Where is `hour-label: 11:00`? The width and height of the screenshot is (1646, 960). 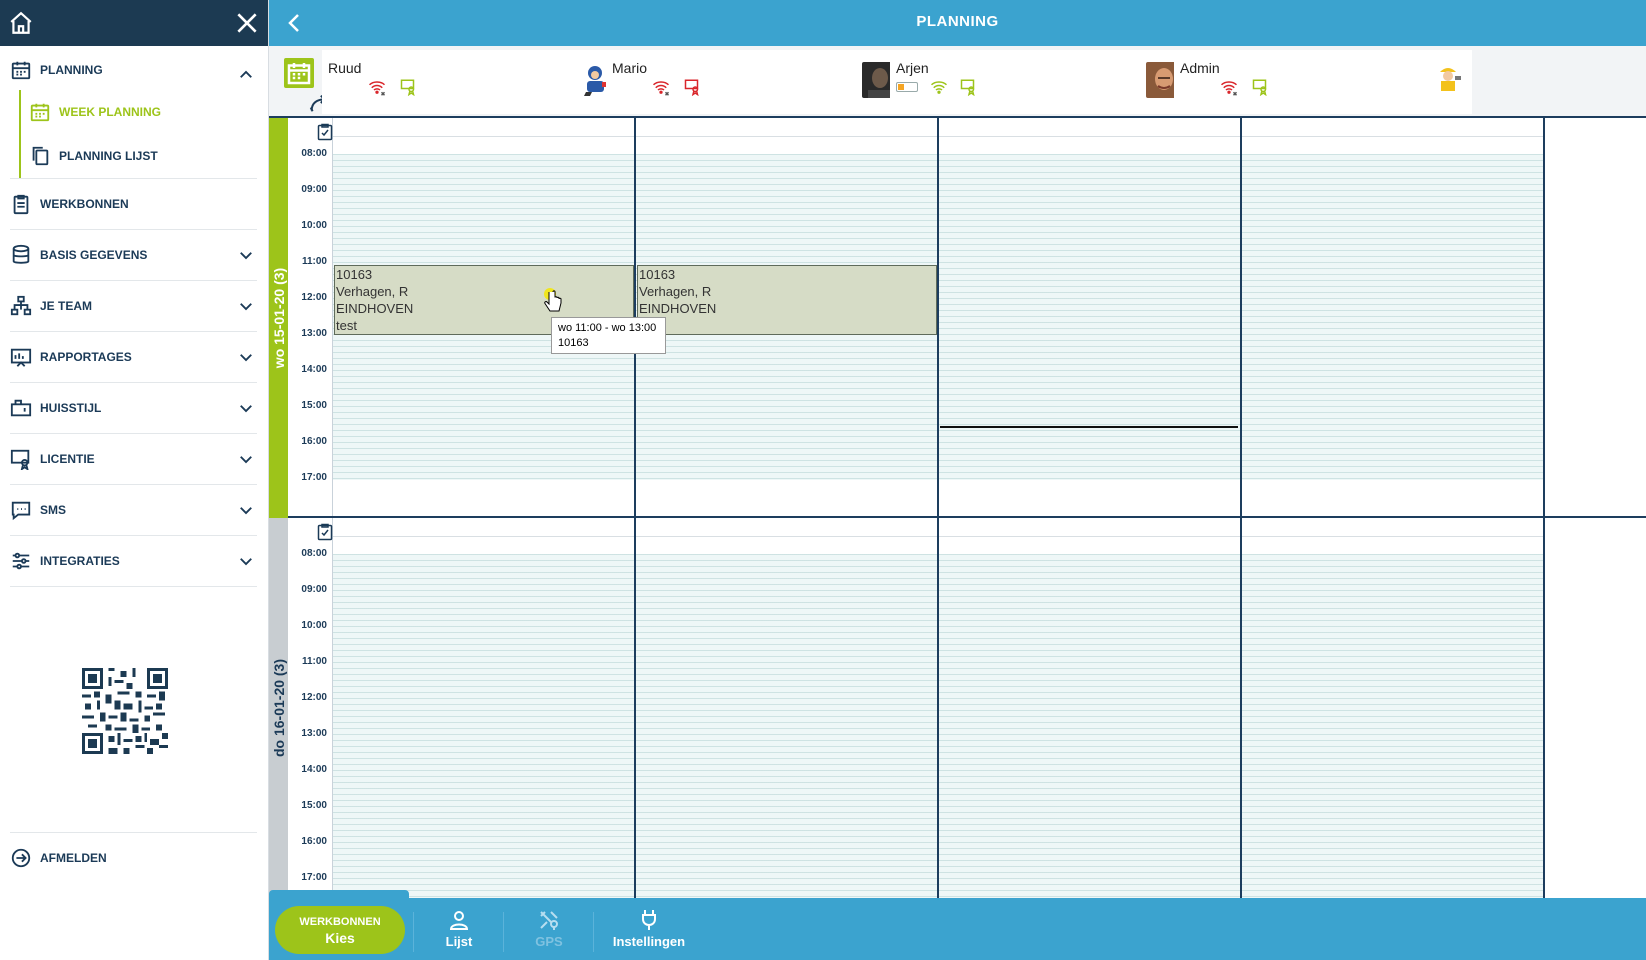 hour-label: 11:00 is located at coordinates (314, 661).